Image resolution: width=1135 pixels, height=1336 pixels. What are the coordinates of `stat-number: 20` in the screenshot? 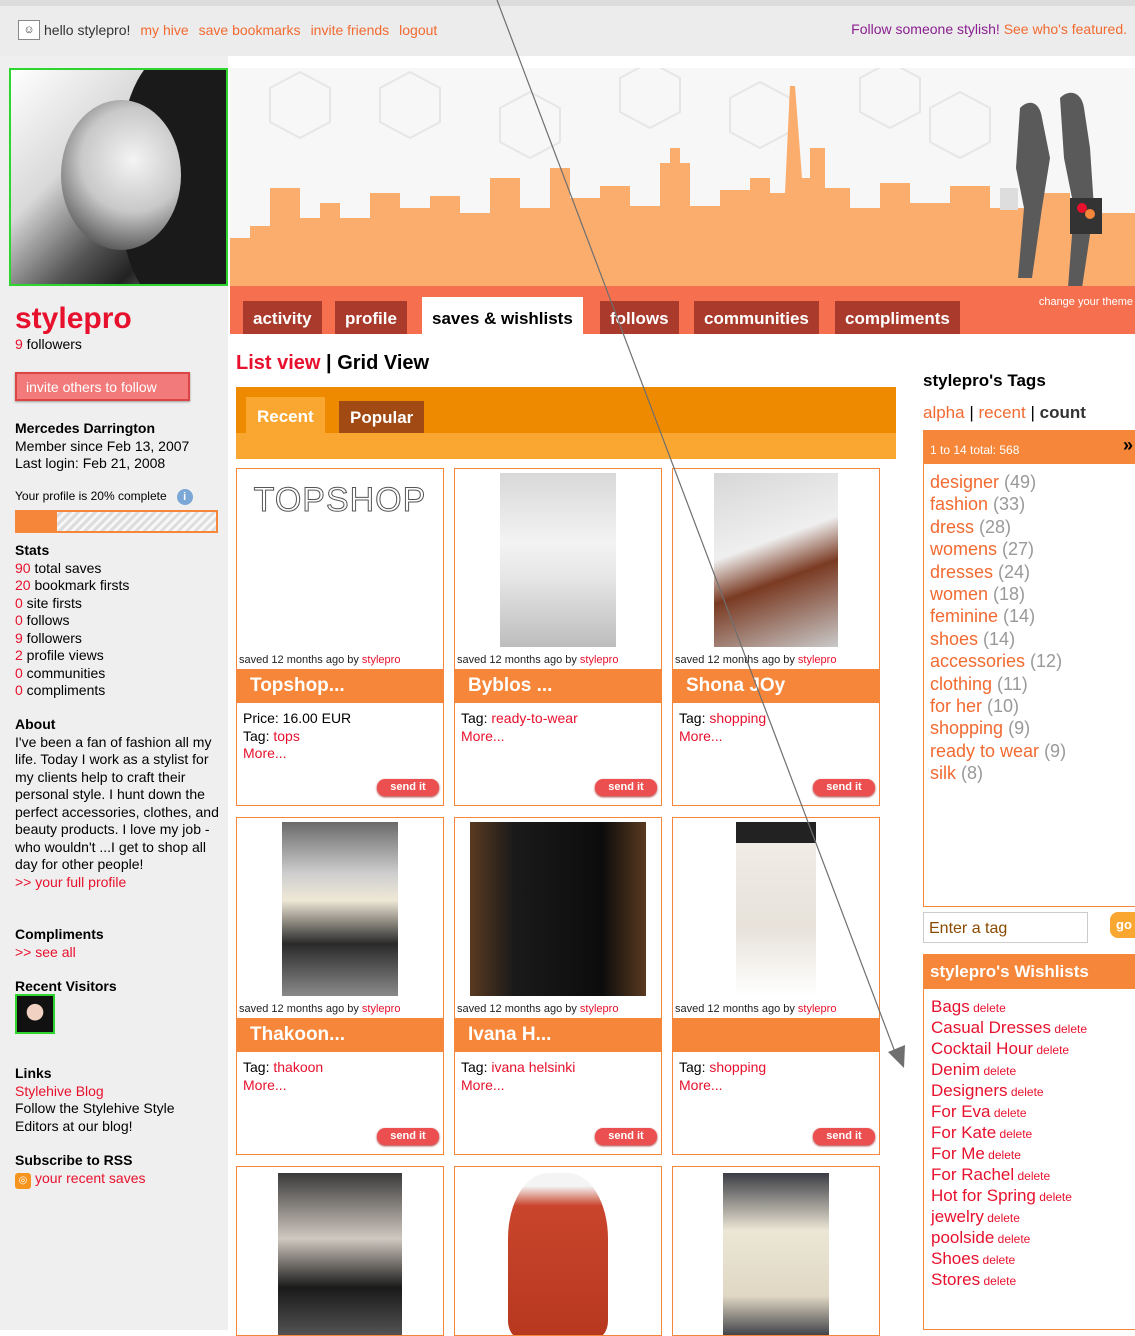 It's located at (23, 585).